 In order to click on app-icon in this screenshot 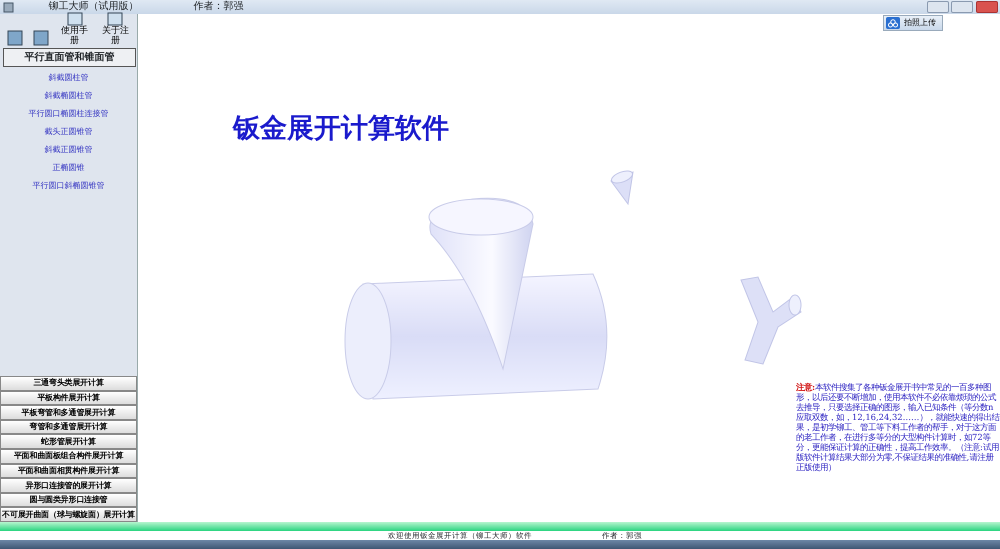, I will do `click(8, 7)`.